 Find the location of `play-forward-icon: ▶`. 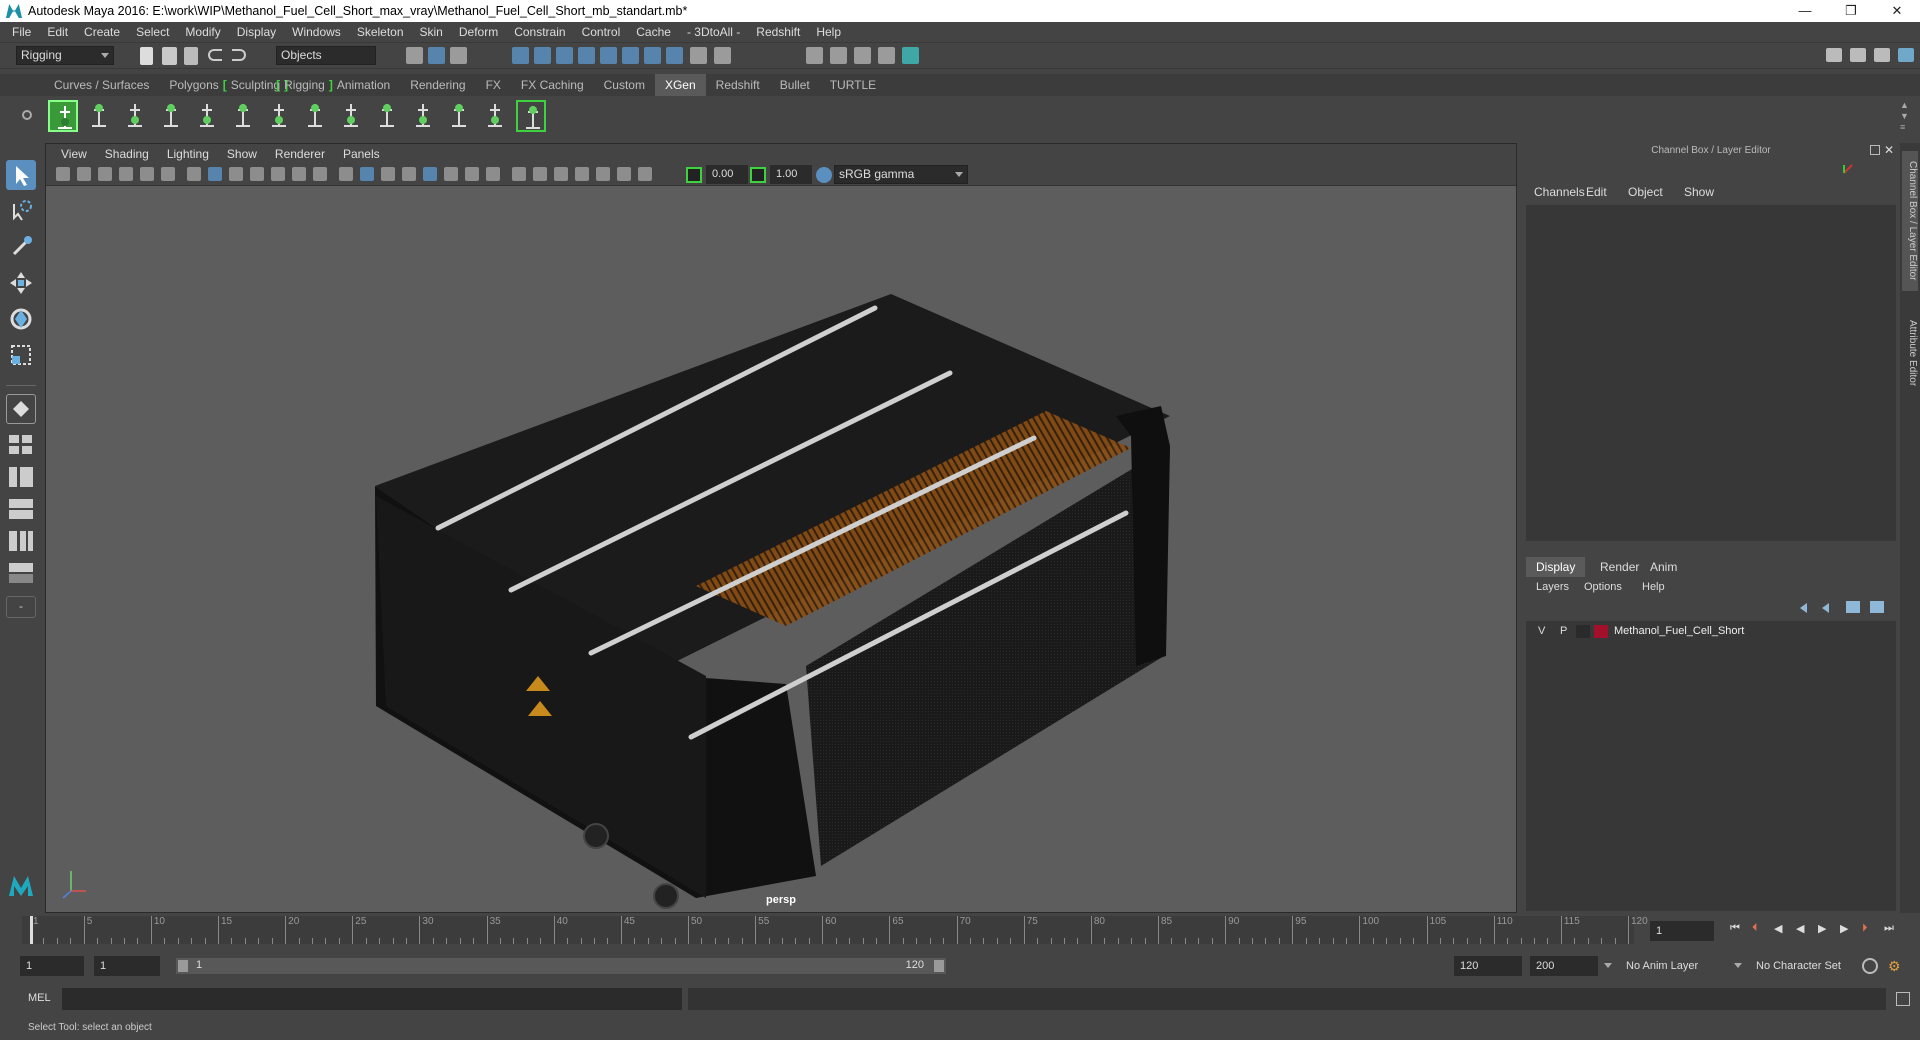

play-forward-icon: ▶ is located at coordinates (1822, 928).